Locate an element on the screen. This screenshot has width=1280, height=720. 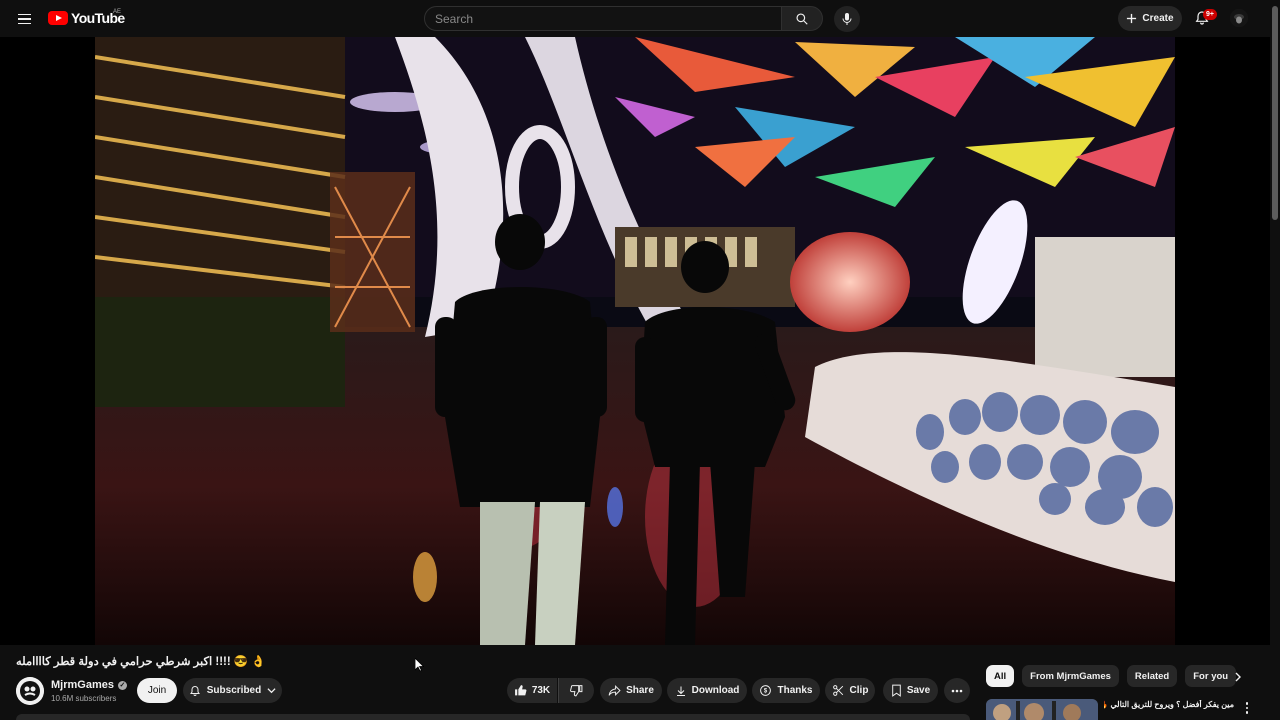
search-box is located at coordinates (603, 18).